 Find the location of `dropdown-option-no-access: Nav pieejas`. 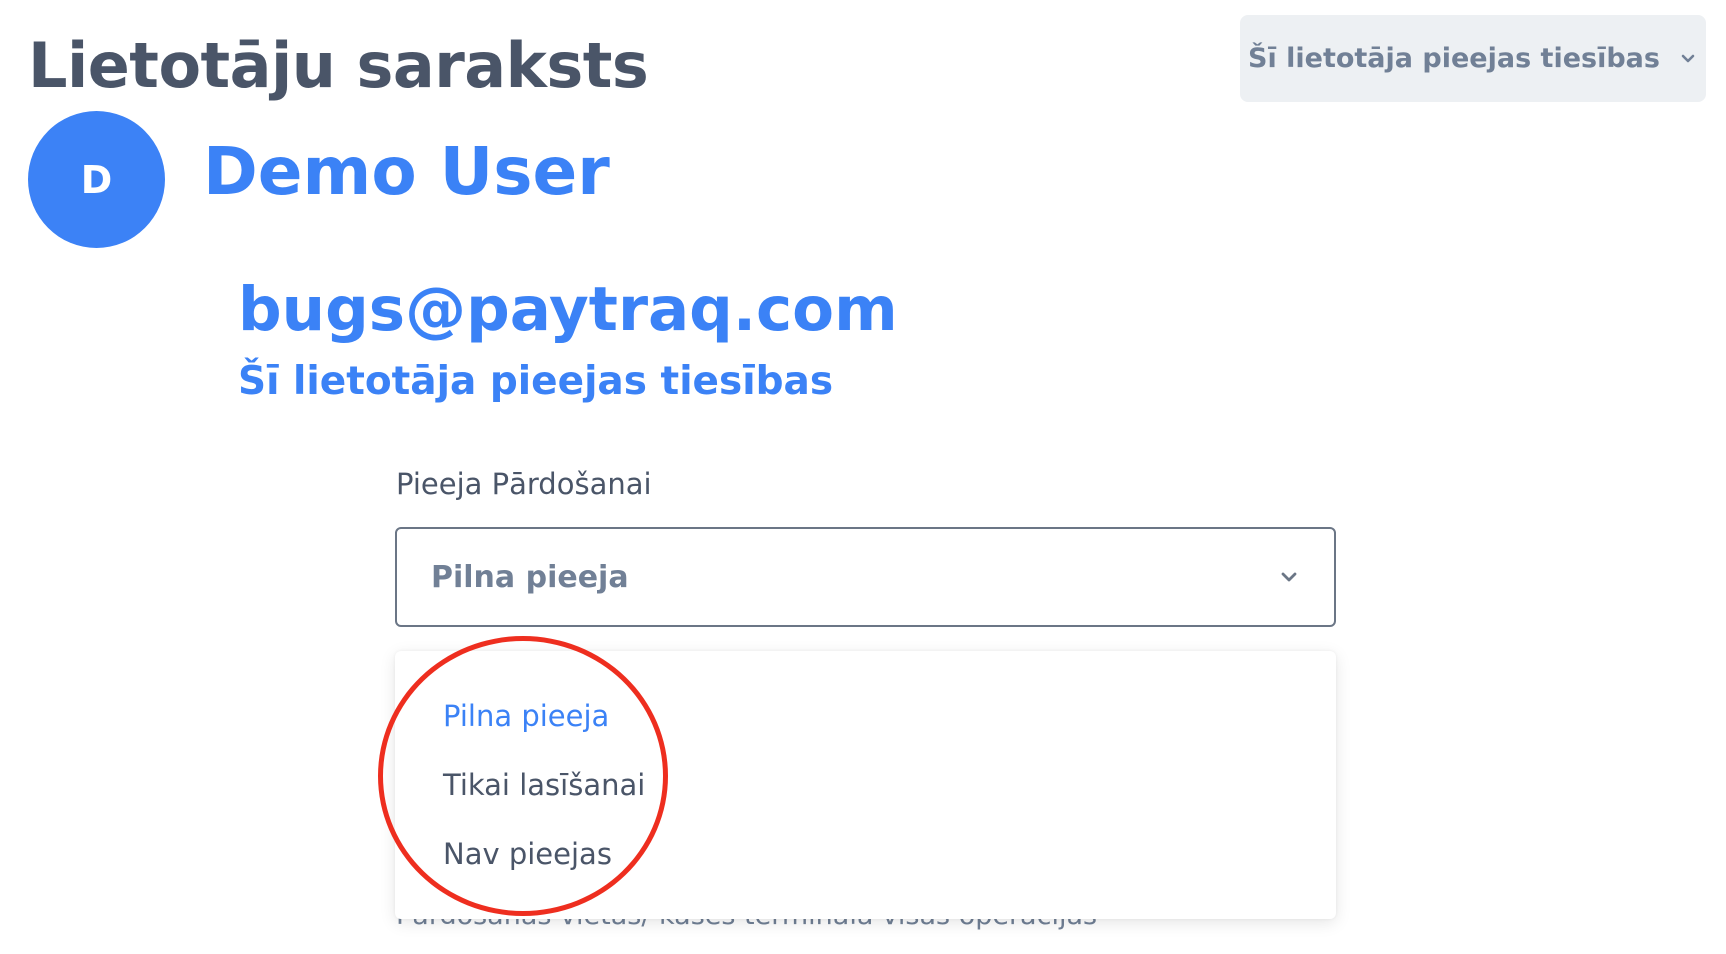

dropdown-option-no-access: Nav pieejas is located at coordinates (865, 863).